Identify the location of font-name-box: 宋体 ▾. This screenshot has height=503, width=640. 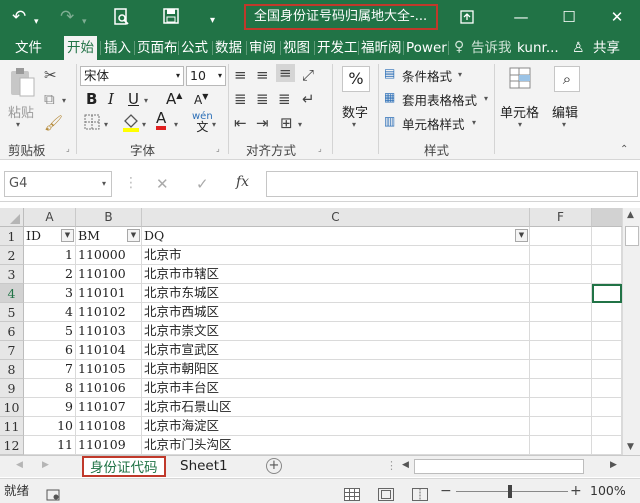
(132, 76).